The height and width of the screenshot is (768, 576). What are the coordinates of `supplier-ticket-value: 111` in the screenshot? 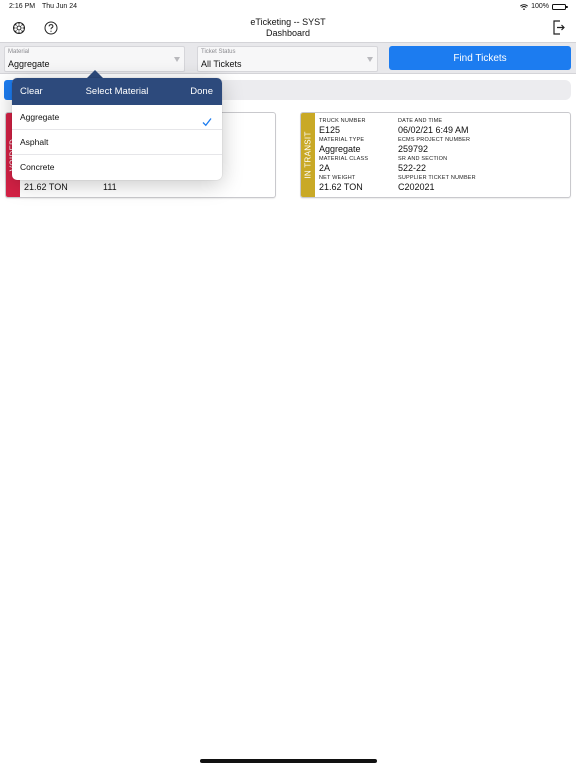 It's located at (110, 187).